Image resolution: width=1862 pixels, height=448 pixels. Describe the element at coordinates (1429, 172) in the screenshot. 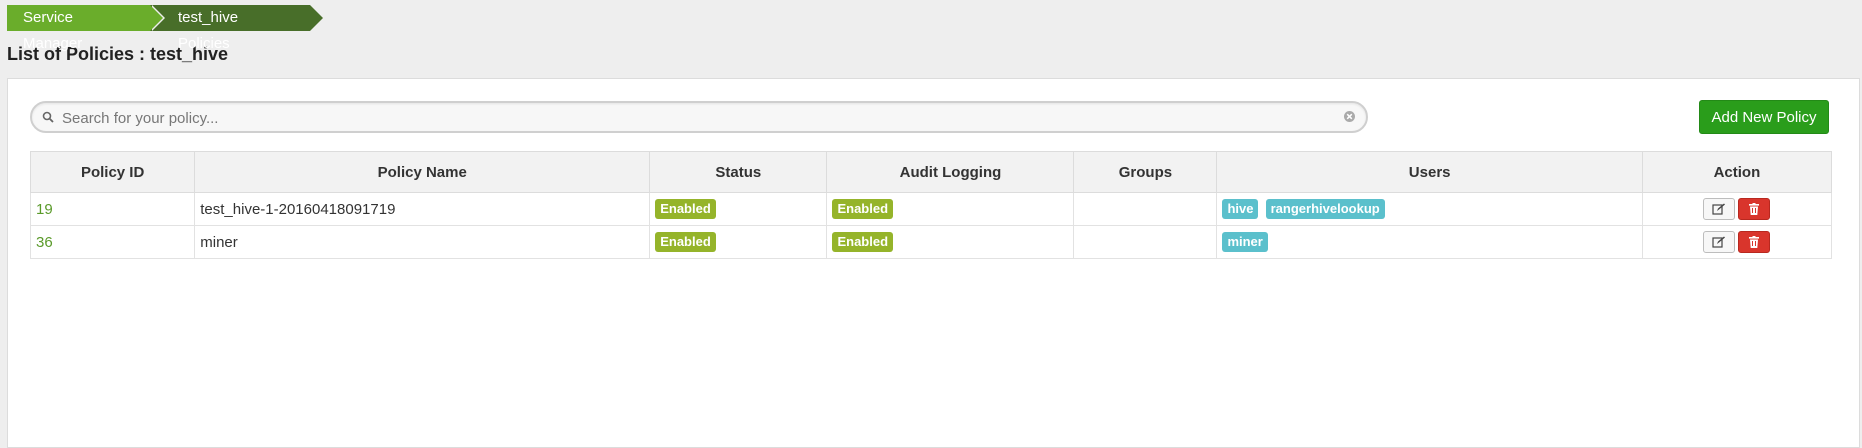

I see `col-users: Users` at that location.